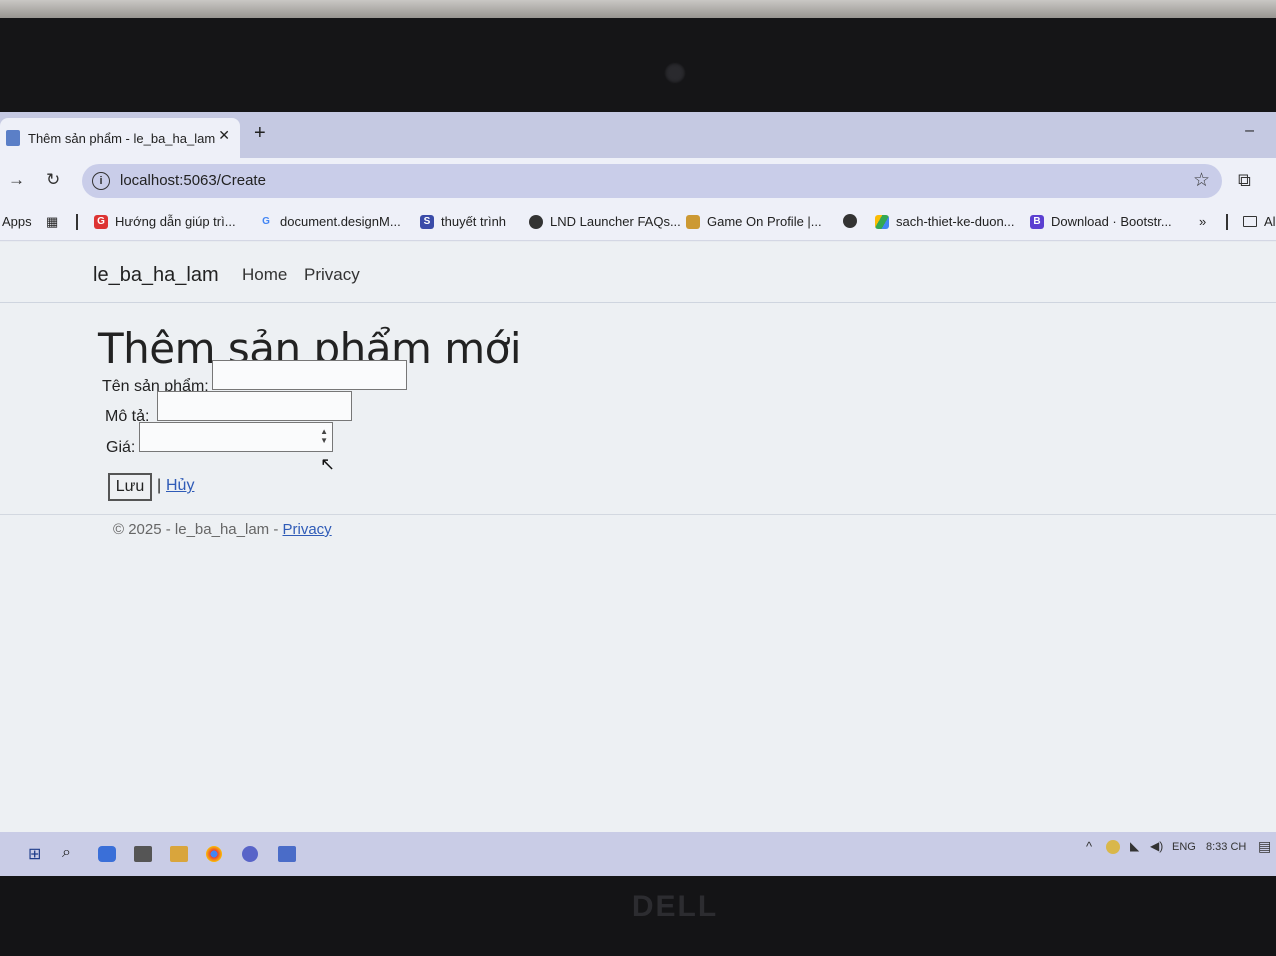 The image size is (1276, 956). What do you see at coordinates (156, 275) in the screenshot?
I see `site-brand-link: le_ba_ha_lam` at bounding box center [156, 275].